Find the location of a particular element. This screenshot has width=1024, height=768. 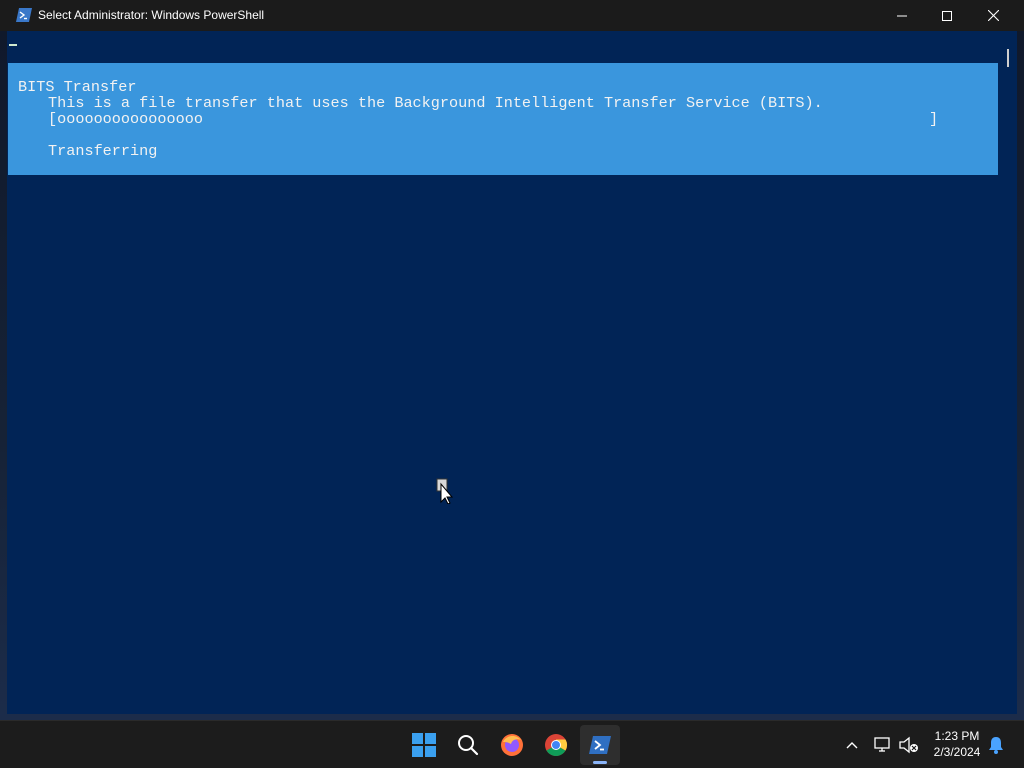

close-button is located at coordinates (993, 15).